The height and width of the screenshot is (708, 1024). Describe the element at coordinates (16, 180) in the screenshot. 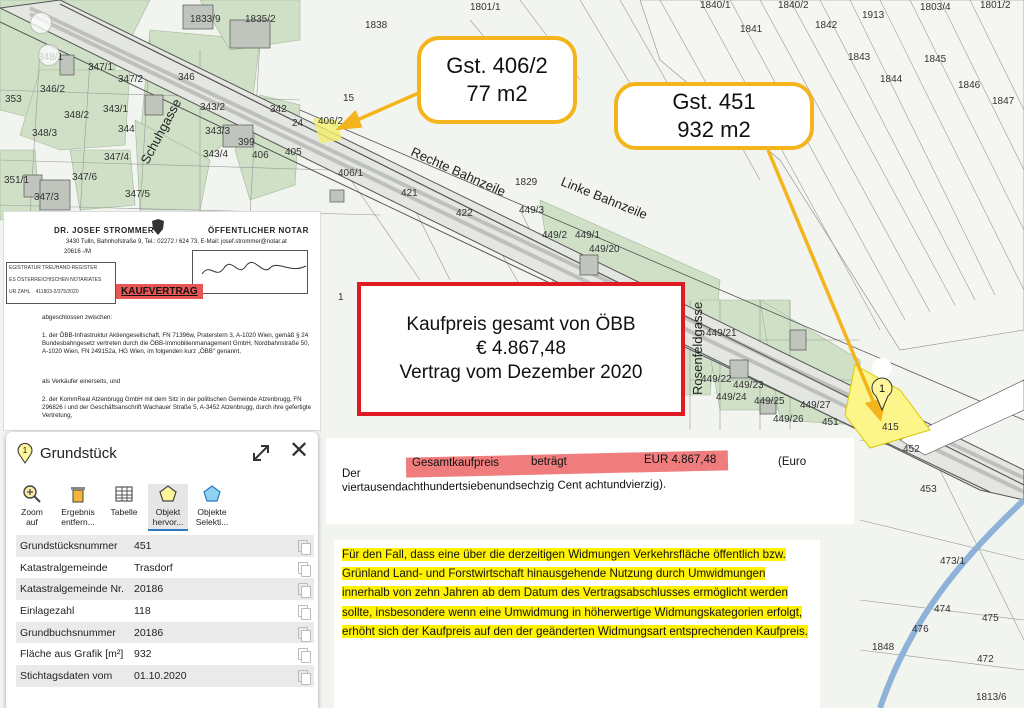

I see `parcel-label: 351/1` at that location.